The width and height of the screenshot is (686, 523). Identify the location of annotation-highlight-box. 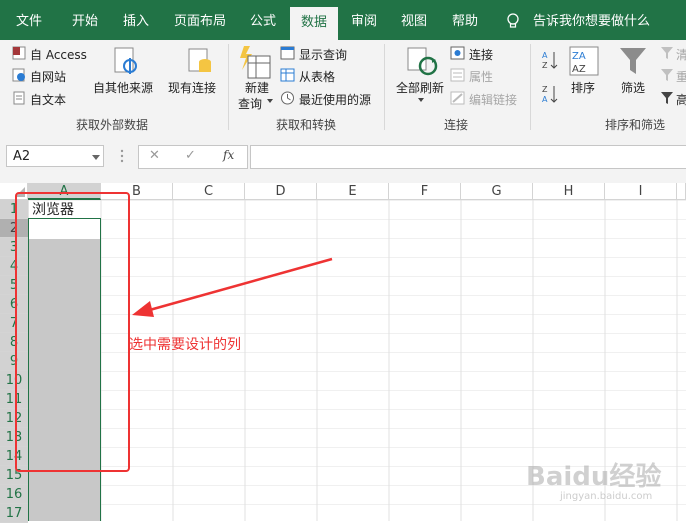
(72, 332).